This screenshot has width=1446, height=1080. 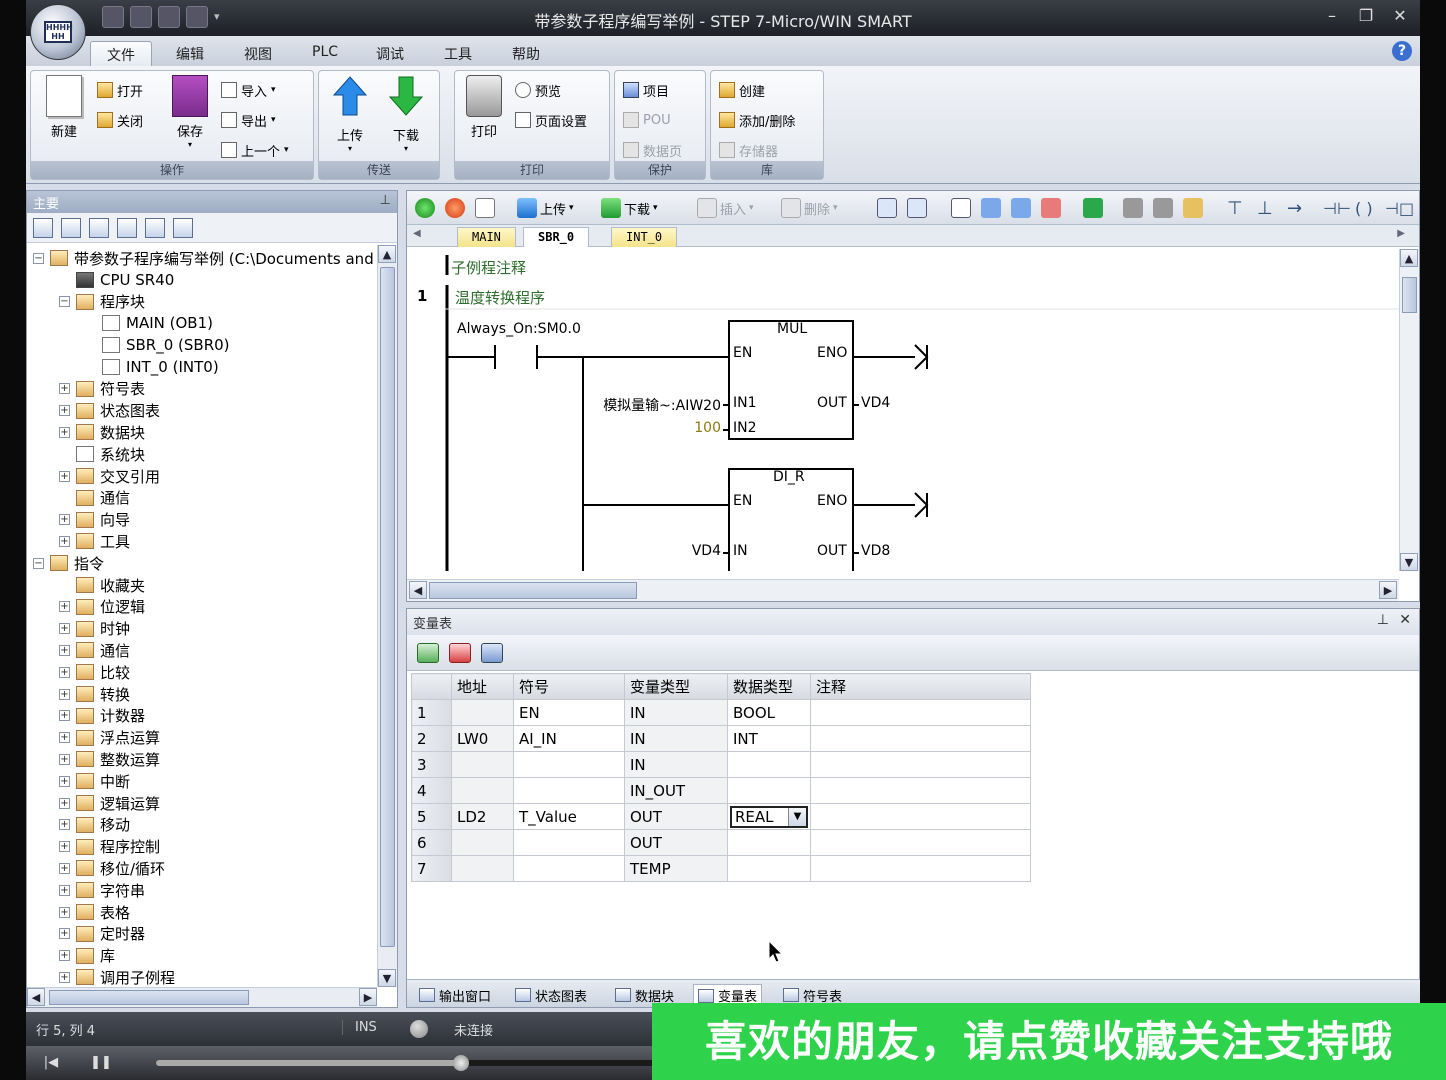 I want to click on column-header-data-type: 数据类型, so click(x=769, y=686).